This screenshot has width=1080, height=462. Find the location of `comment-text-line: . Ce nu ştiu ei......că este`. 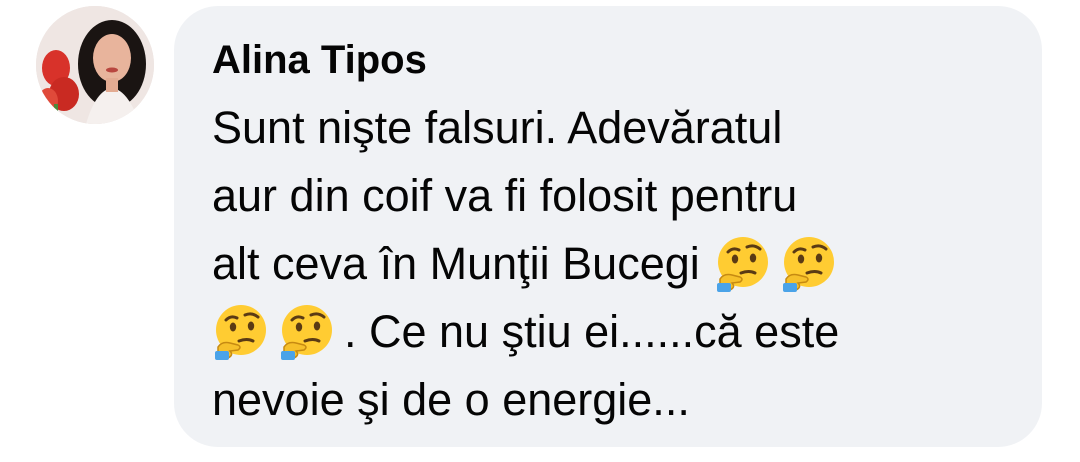

comment-text-line: . Ce nu ştiu ei......că este is located at coordinates (612, 332).